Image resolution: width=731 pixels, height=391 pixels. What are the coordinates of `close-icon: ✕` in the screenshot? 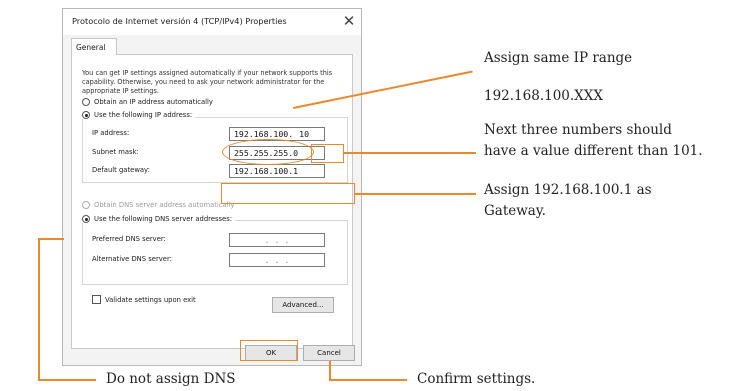 It's located at (349, 21).